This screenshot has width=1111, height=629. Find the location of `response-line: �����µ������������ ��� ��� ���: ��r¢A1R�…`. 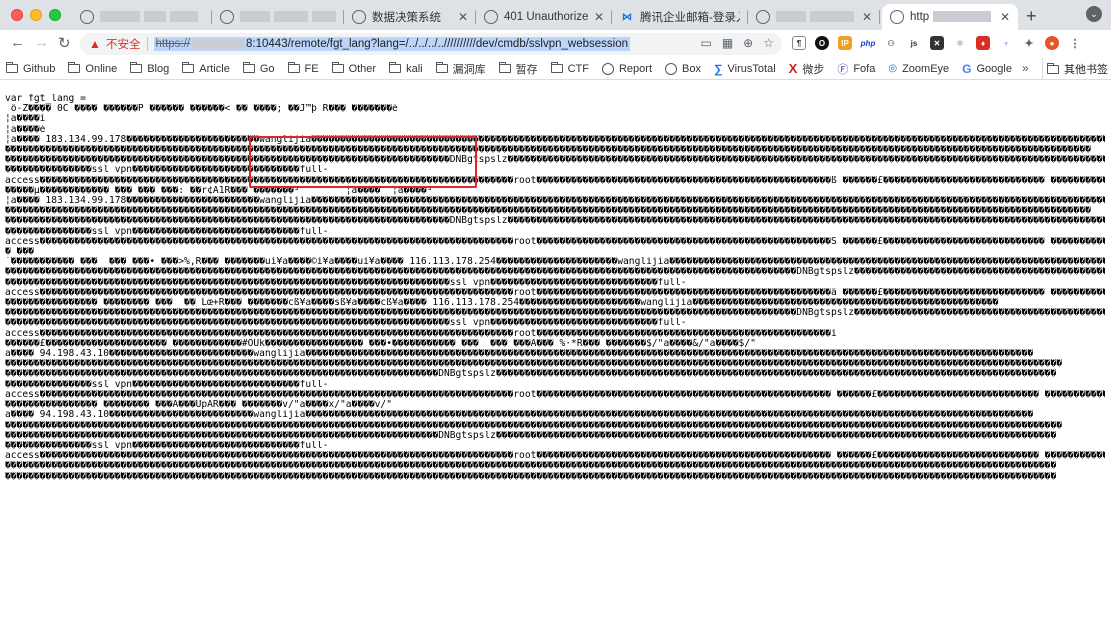

response-line: �����µ������������ ��� ��� ���: ��r¢A1R�… is located at coordinates (219, 190).